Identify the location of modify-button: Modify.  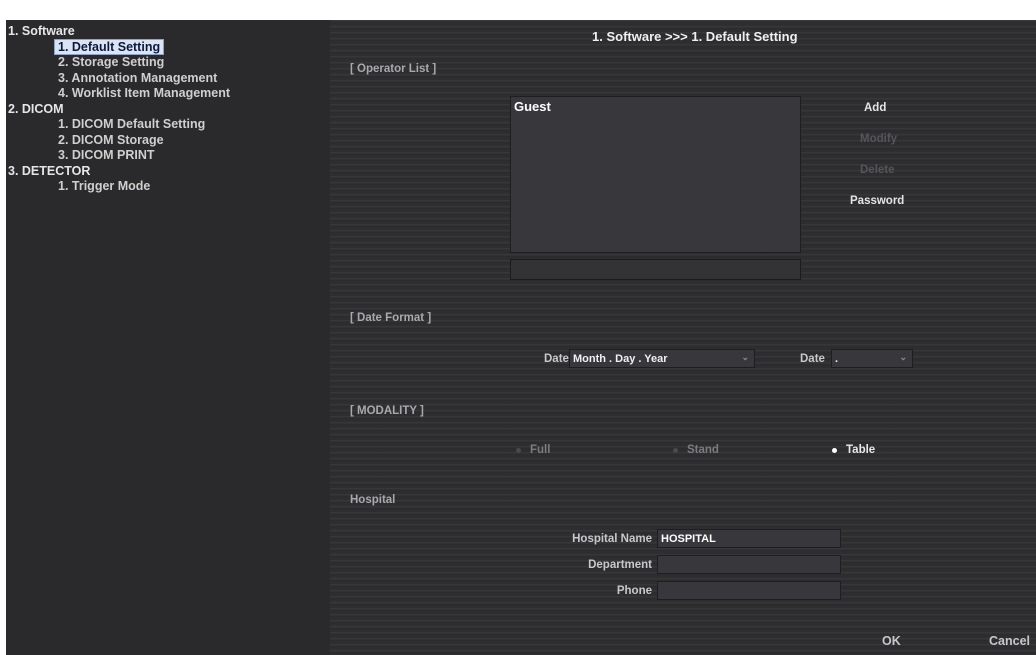
(878, 139).